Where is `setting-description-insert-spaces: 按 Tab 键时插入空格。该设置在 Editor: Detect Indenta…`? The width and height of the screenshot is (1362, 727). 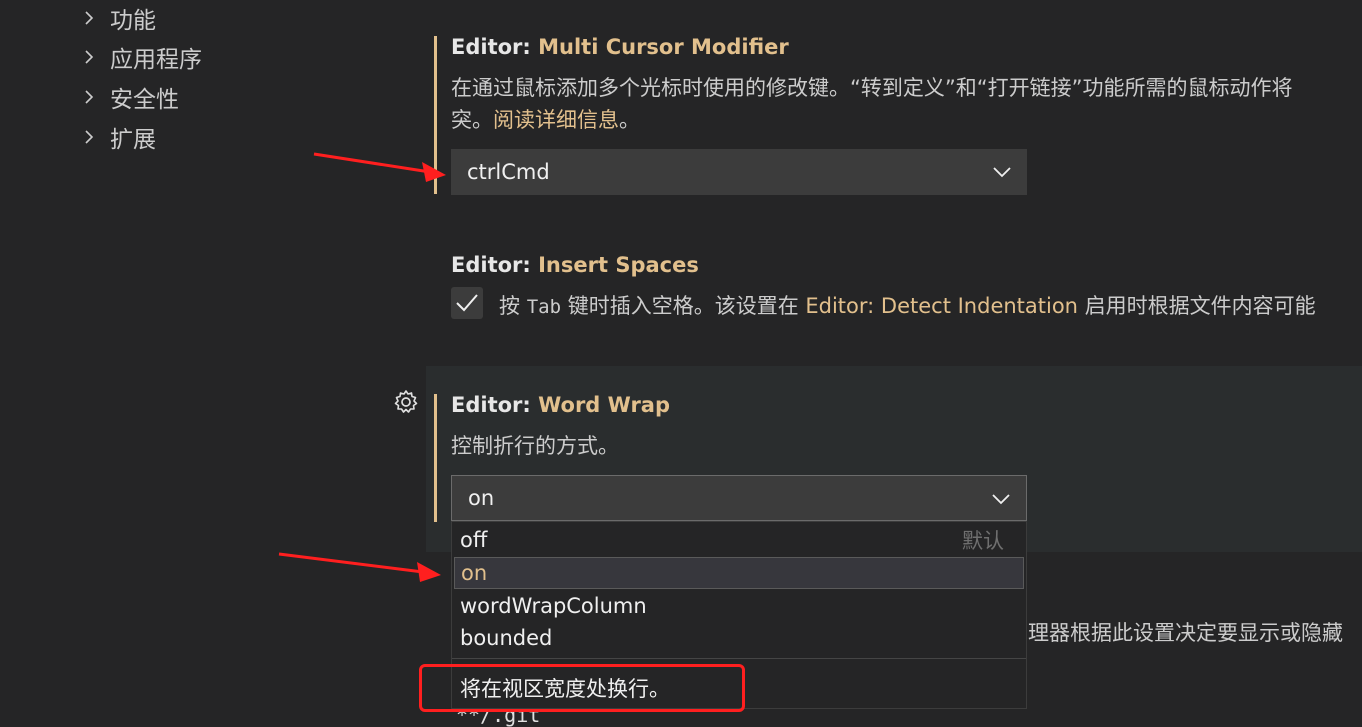 setting-description-insert-spaces: 按 Tab 键时插入空格。该设置在 Editor: Detect Indenta… is located at coordinates (907, 306).